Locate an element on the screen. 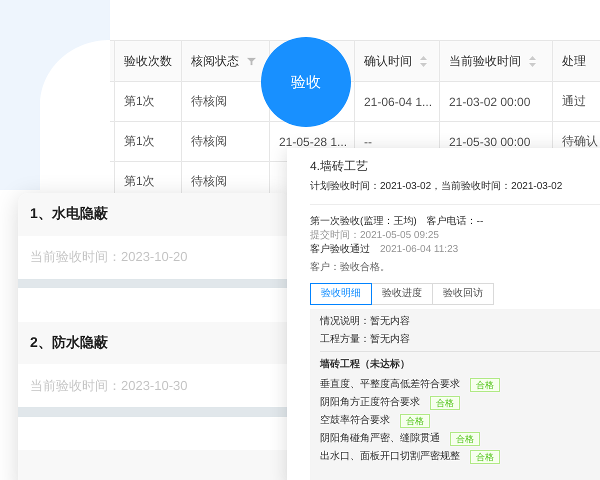 The image size is (600, 480). check-item: 阴阳角碰角严密、缝隙贯通 is located at coordinates (380, 439).